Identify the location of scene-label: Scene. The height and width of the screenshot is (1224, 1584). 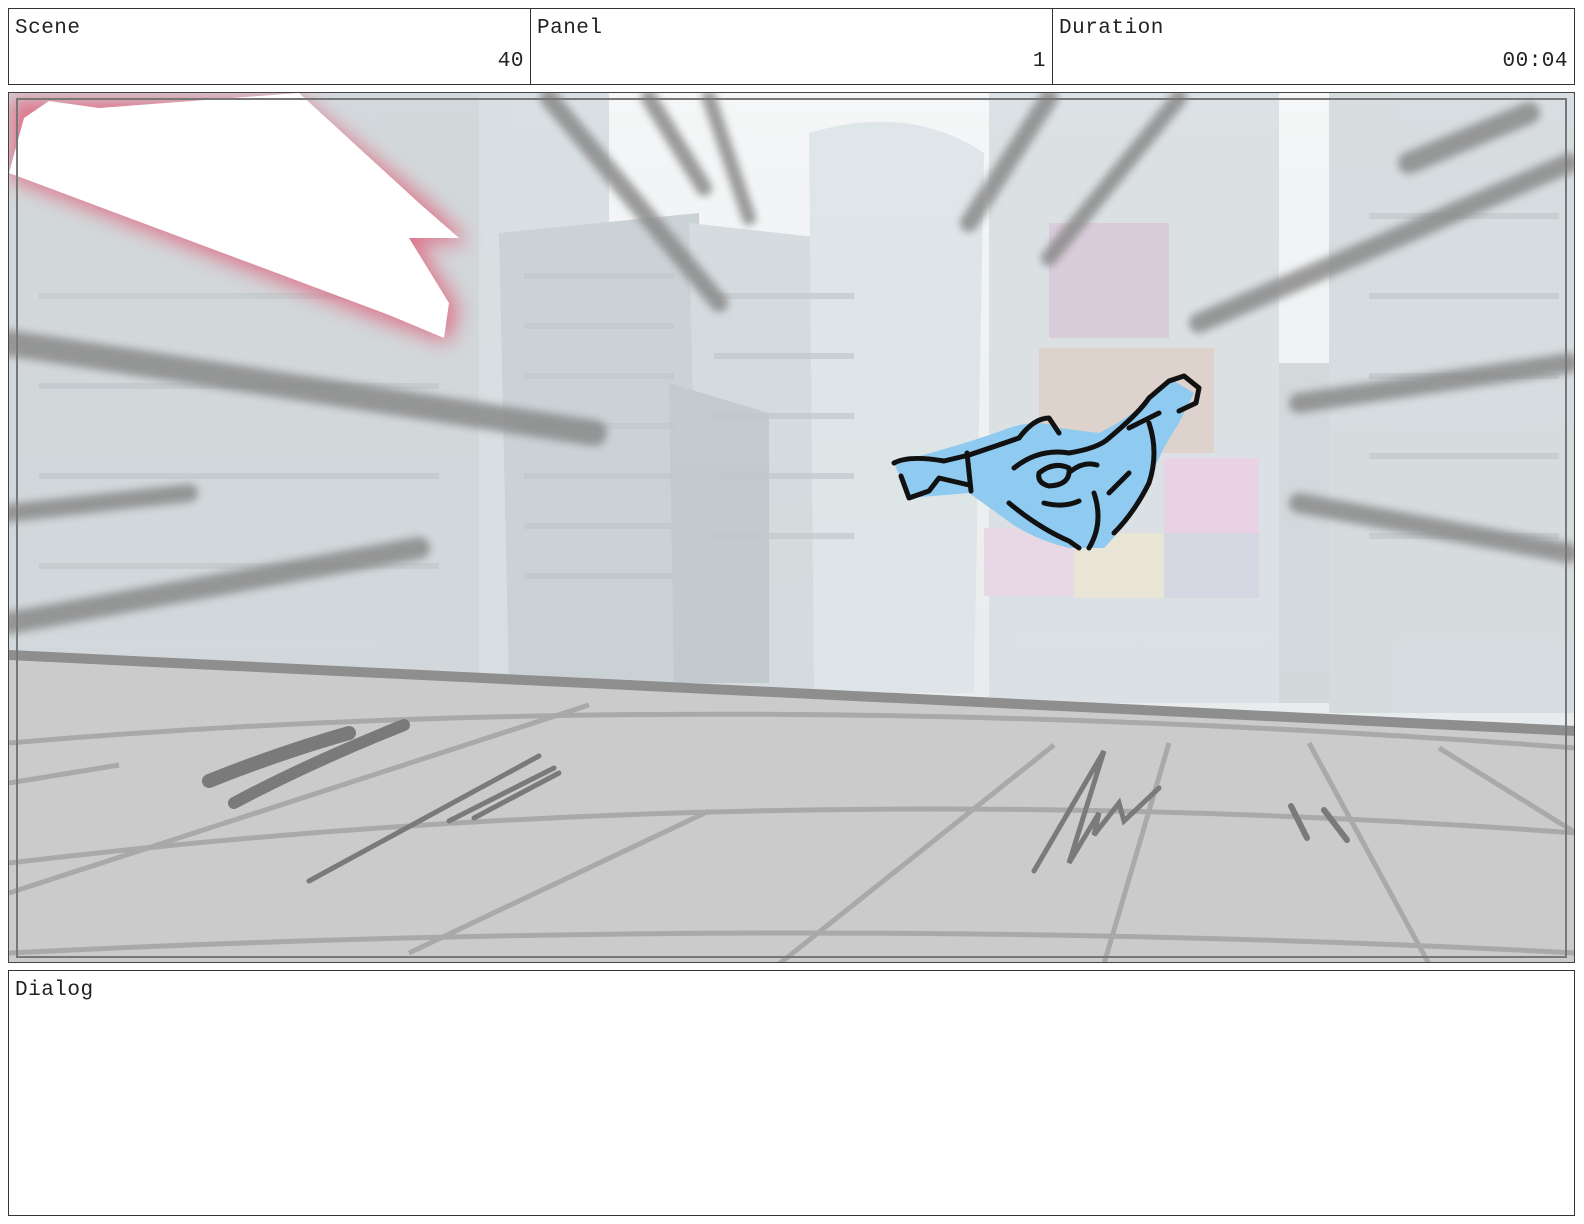
(48, 28).